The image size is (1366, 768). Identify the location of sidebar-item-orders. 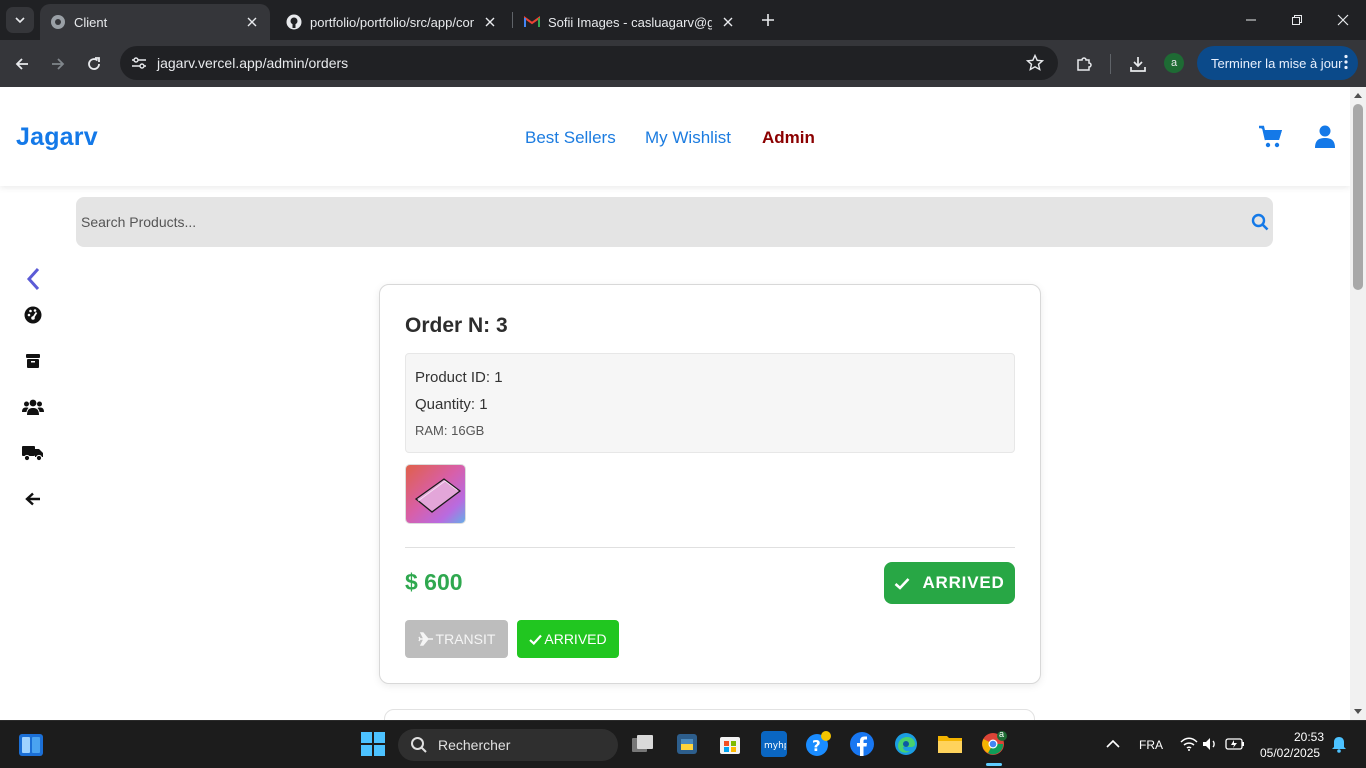
(33, 453).